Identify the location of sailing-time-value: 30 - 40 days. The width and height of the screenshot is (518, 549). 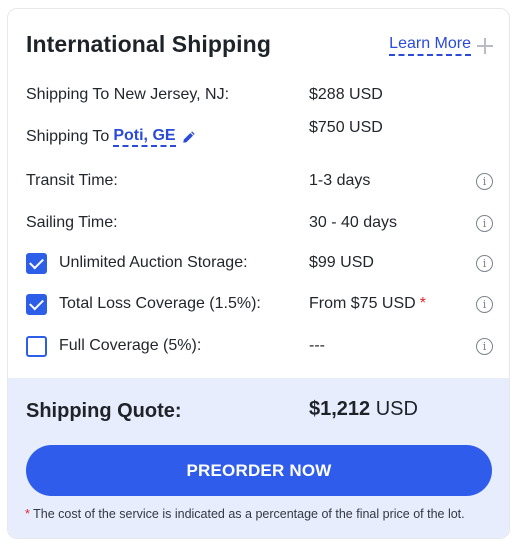
(353, 222).